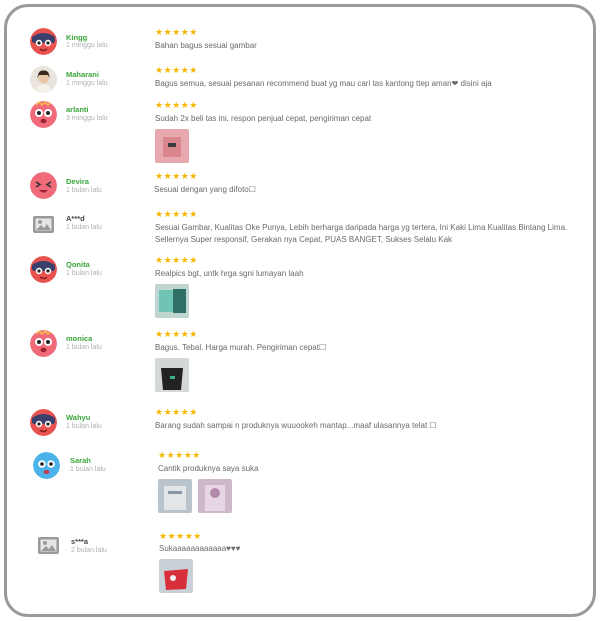 This screenshot has height=621, width=600. I want to click on user-photo-avatar, so click(43, 79).